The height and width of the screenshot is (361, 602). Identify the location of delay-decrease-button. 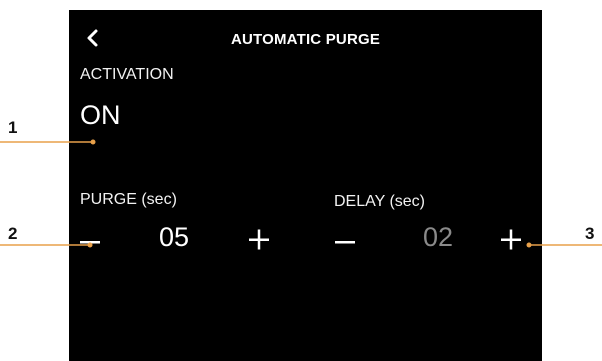
(346, 244).